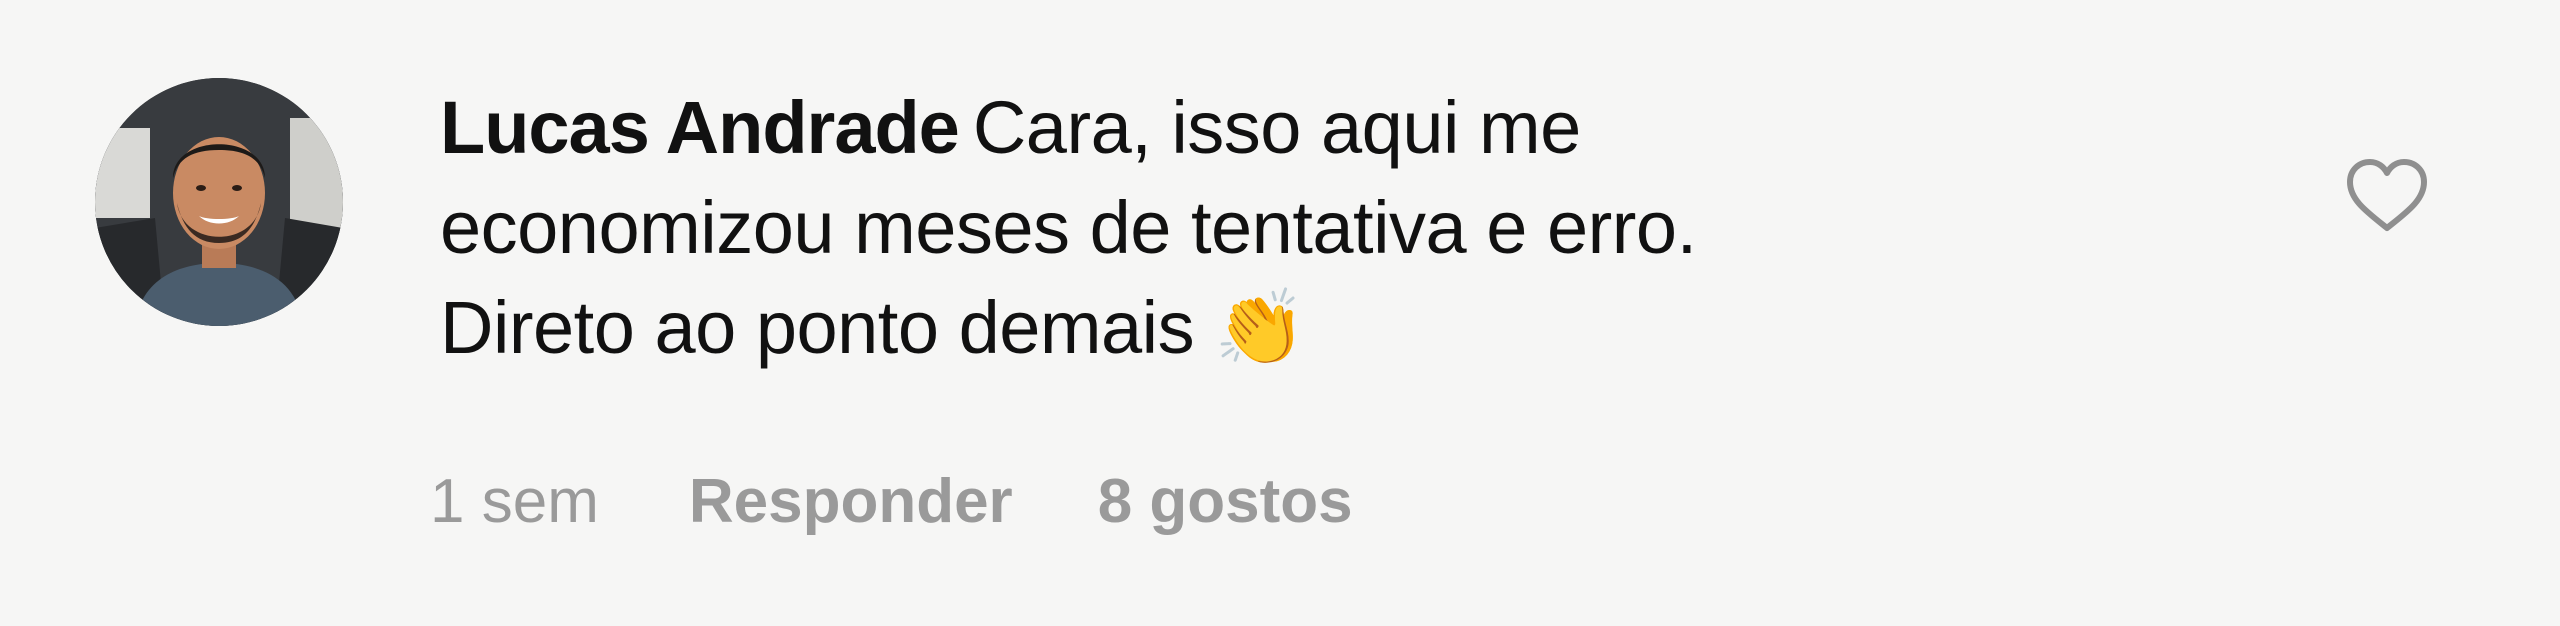  Describe the element at coordinates (1068, 227) in the screenshot. I see `comment-text-line-2: economizou meses de tentativa e erro.` at that location.